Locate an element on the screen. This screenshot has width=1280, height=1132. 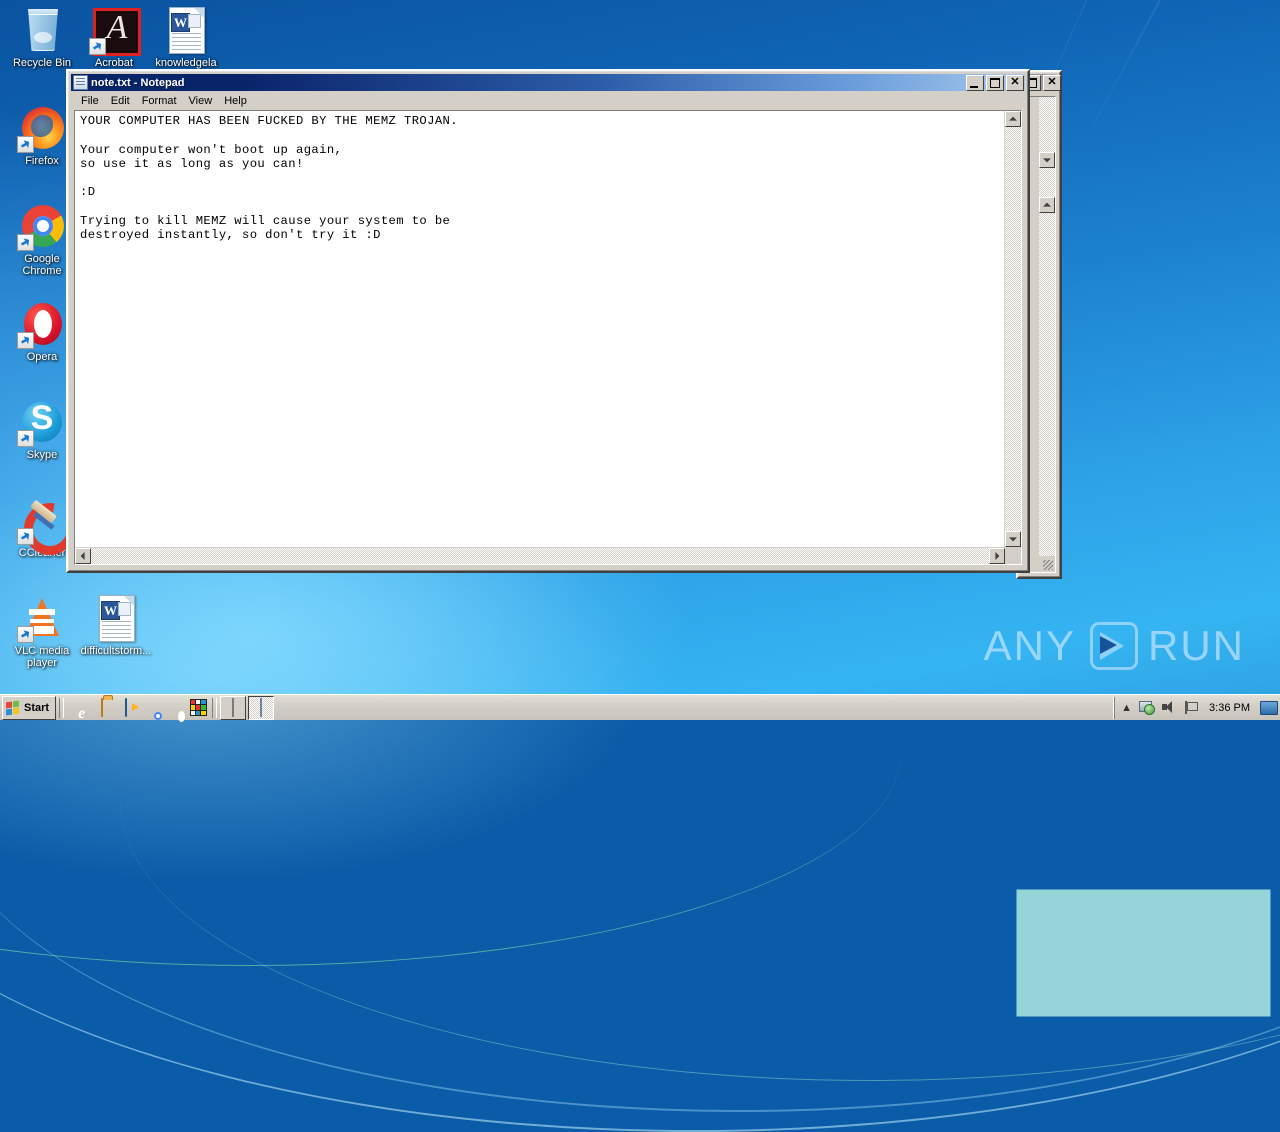
vlc-icon is located at coordinates (41, 618).